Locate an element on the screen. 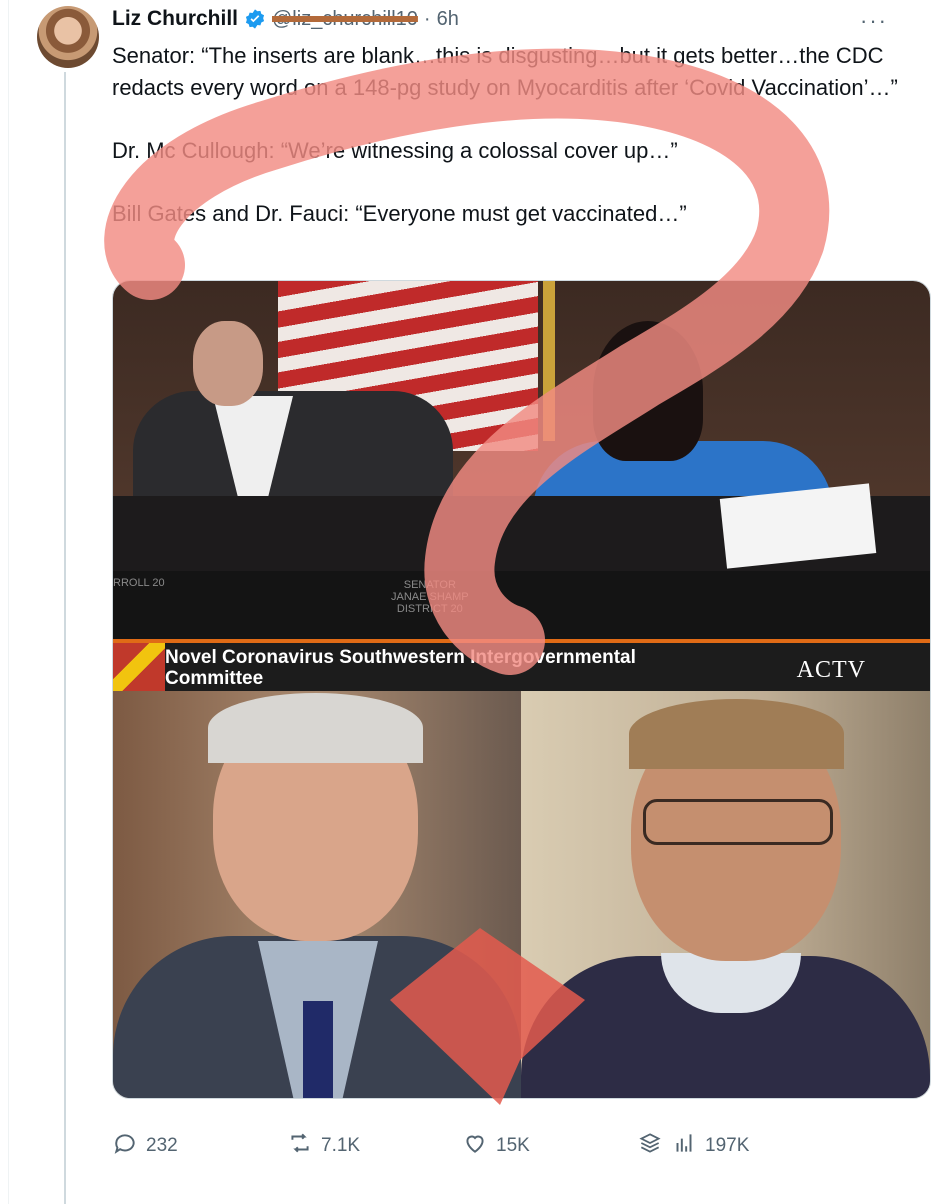  lower-third-line2: Committee is located at coordinates (214, 678).